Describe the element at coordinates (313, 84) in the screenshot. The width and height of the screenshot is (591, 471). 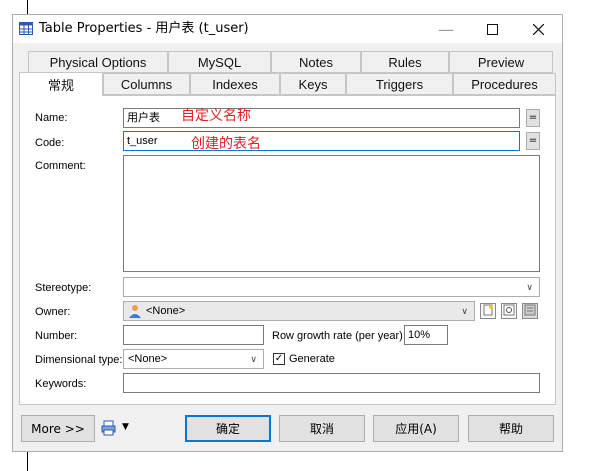
I see `tab-keys: Keys` at that location.